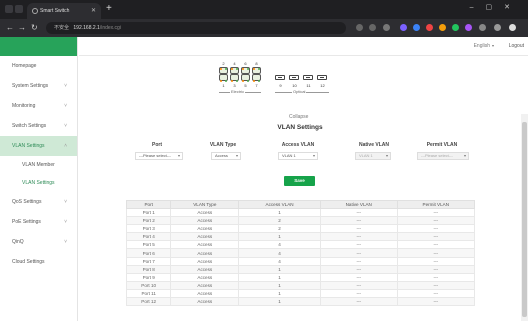 The height and width of the screenshot is (321, 528). Describe the element at coordinates (300, 261) in the screenshot. I see `table-row: Port 7 Access 4 --- ---` at that location.